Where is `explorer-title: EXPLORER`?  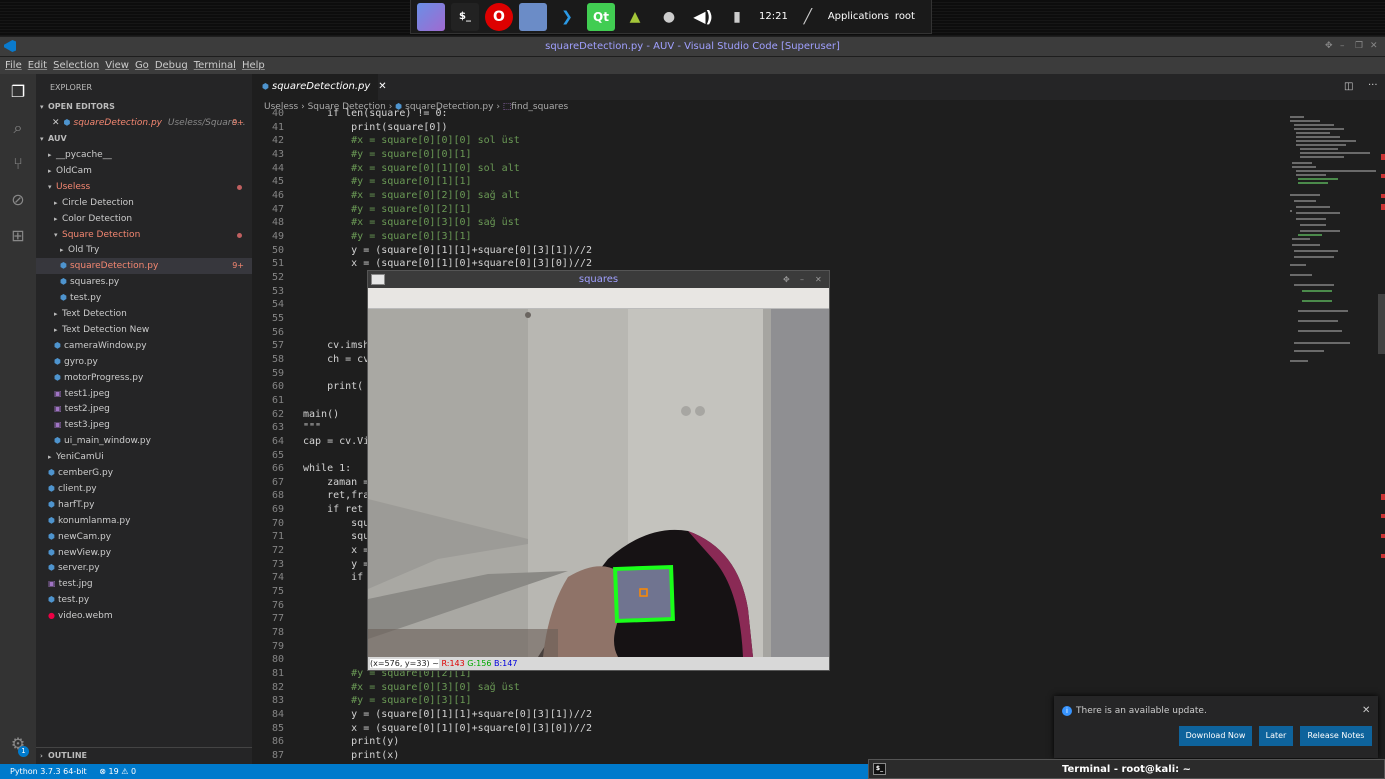 explorer-title: EXPLORER is located at coordinates (71, 87).